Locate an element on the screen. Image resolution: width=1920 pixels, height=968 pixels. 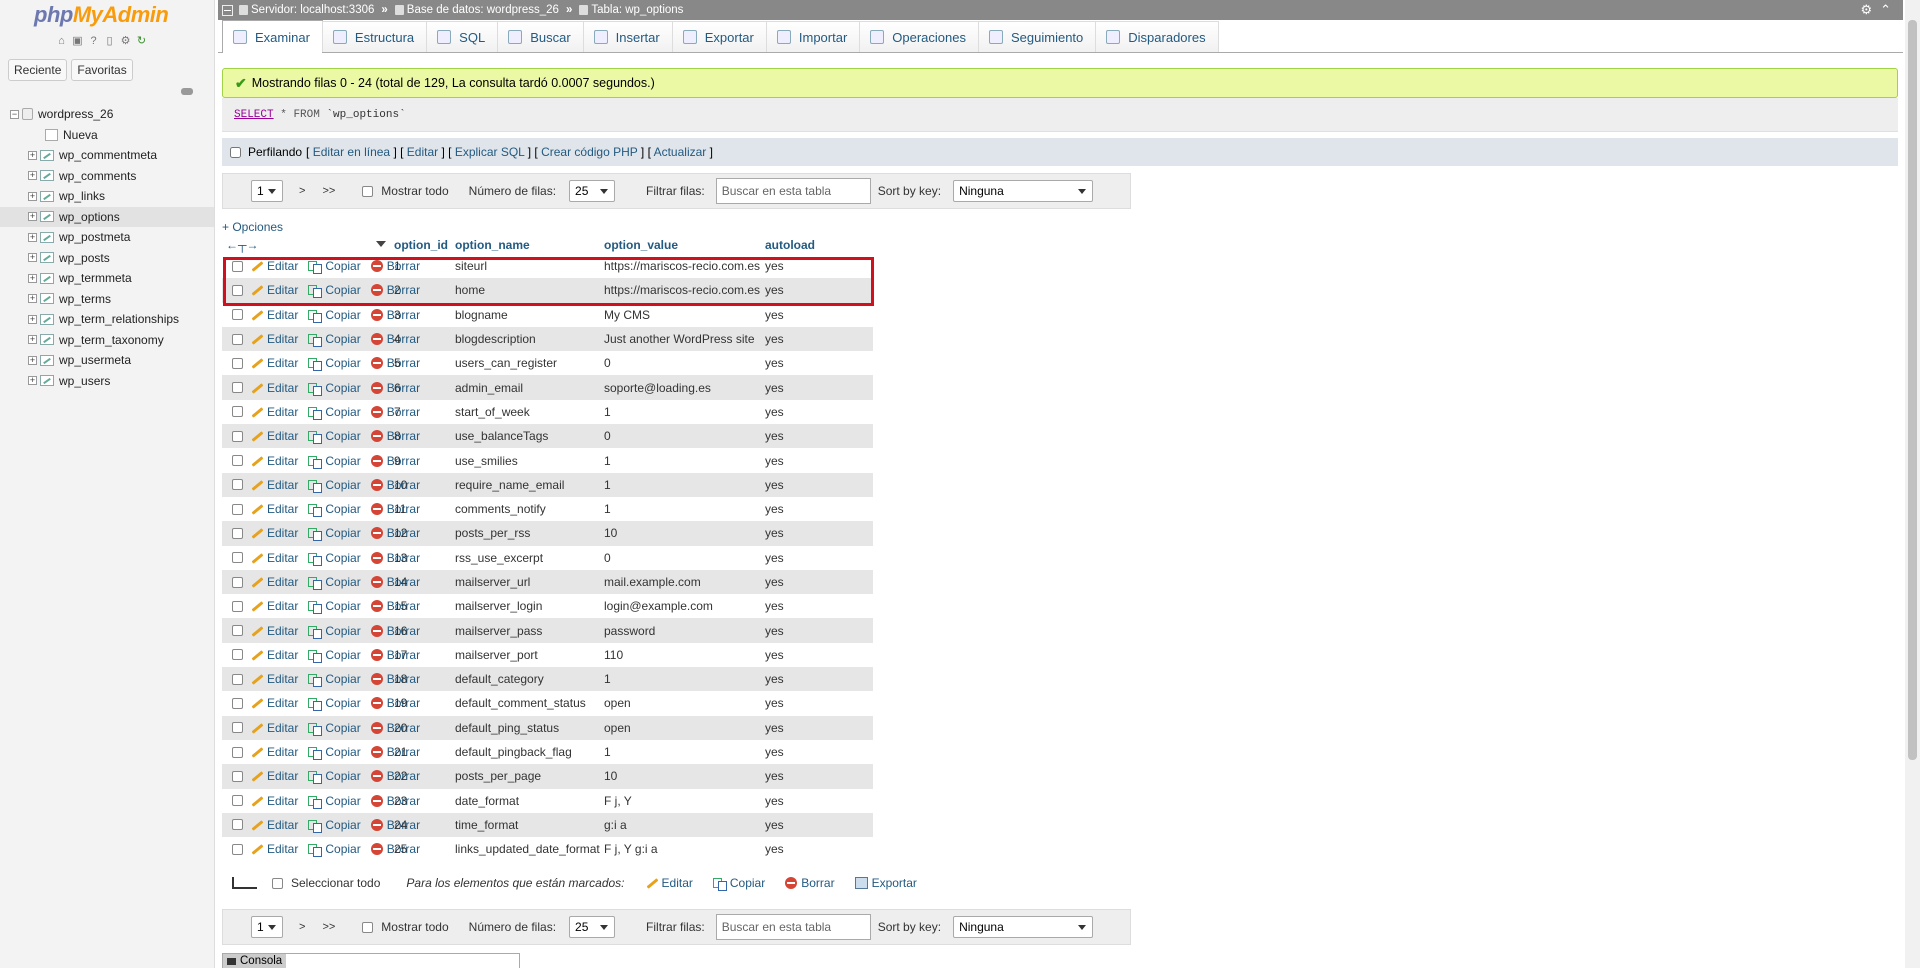
profiling-link: Actualizar is located at coordinates (680, 152).